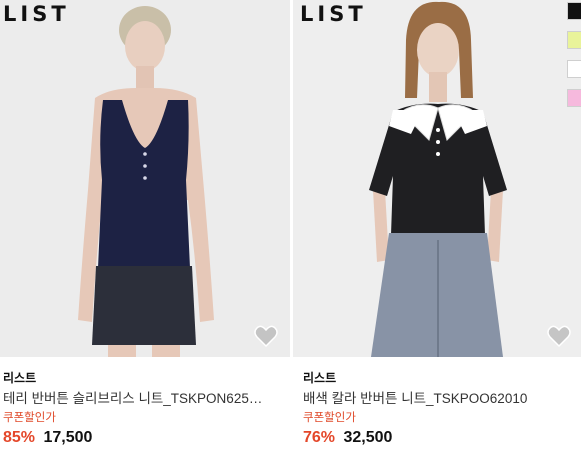 The width and height of the screenshot is (581, 452). Describe the element at coordinates (574, 69) in the screenshot. I see `color-swatch-white` at that location.